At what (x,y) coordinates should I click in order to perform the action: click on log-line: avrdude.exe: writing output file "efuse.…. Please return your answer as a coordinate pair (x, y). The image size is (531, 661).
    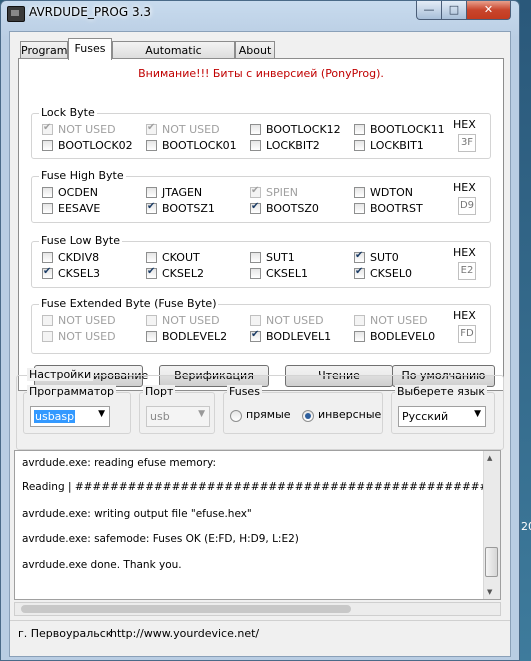
    Looking at the image, I should click on (137, 514).